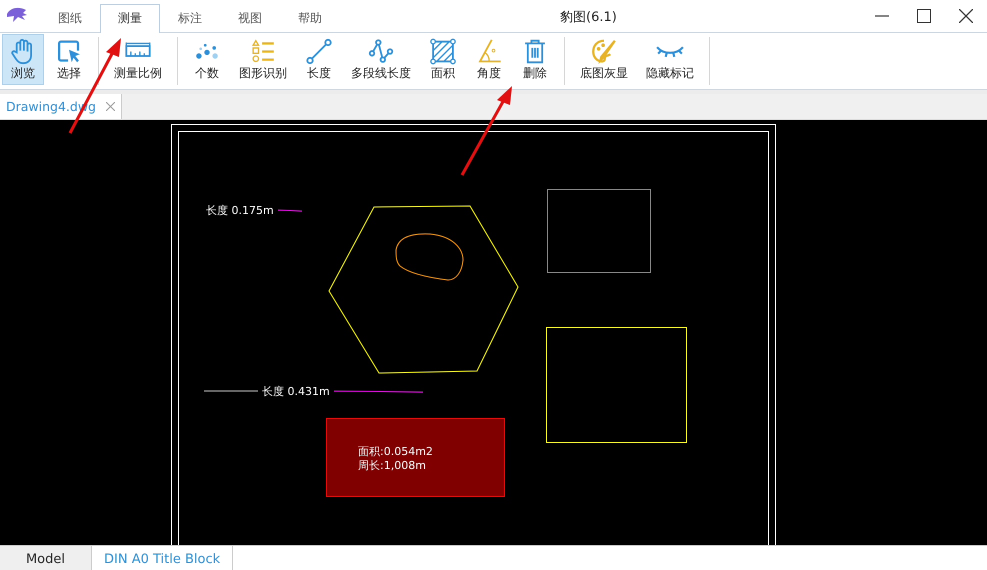  What do you see at coordinates (319, 51) in the screenshot?
I see `line-icon` at bounding box center [319, 51].